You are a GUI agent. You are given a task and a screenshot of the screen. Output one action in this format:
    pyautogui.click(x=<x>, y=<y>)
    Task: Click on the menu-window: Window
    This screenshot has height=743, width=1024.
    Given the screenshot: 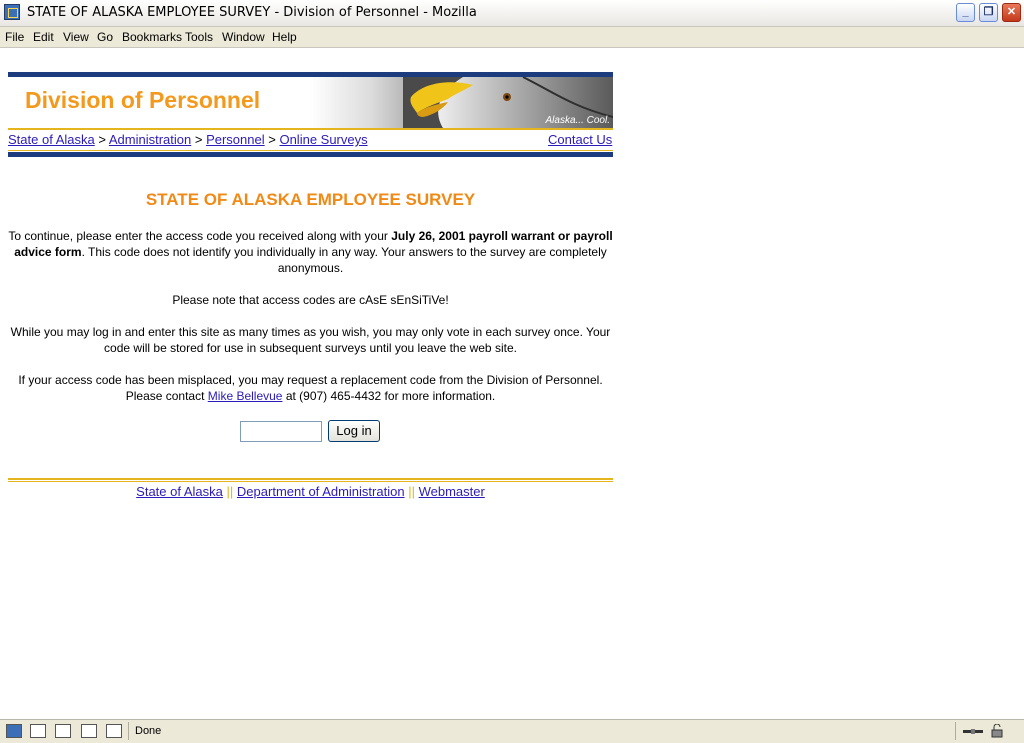 What is the action you would take?
    pyautogui.click(x=243, y=37)
    